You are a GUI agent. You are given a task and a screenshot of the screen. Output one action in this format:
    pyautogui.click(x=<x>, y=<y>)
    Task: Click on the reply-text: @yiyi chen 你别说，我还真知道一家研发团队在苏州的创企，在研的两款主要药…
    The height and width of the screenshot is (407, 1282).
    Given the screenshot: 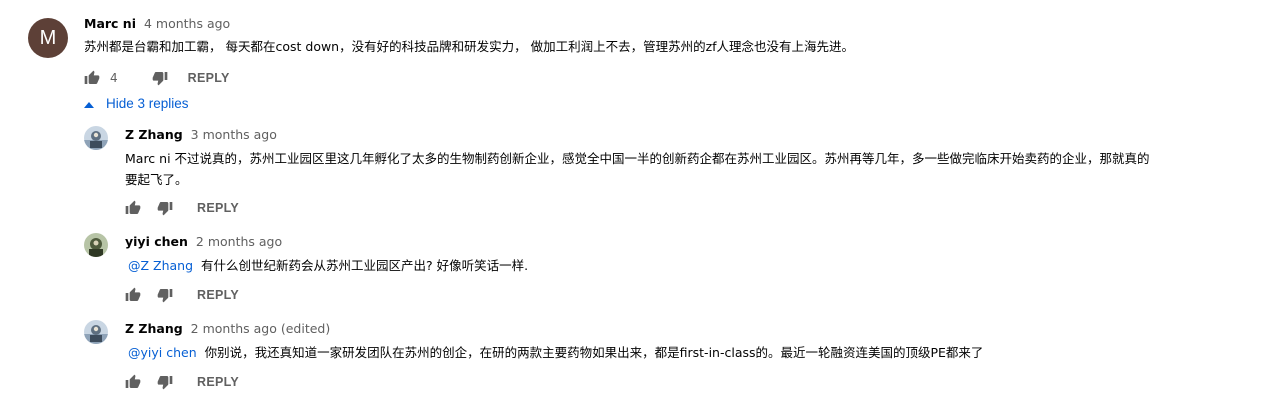 What is the action you would take?
    pyautogui.click(x=698, y=352)
    